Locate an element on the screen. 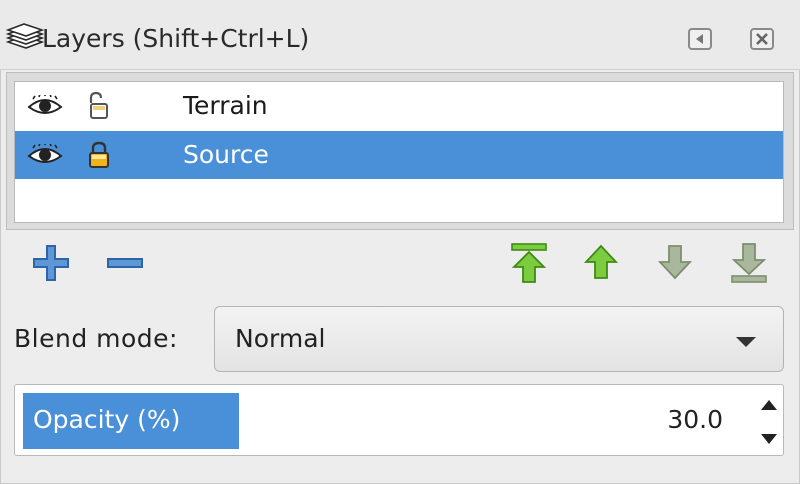  raise-layer-button is located at coordinates (601, 263).